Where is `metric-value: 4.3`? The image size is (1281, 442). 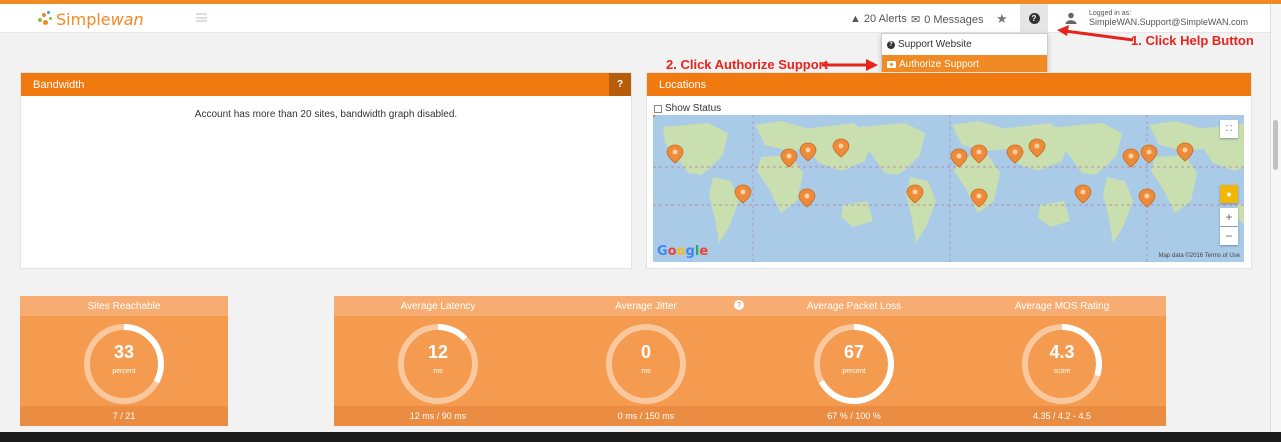 metric-value: 4.3 is located at coordinates (1062, 352).